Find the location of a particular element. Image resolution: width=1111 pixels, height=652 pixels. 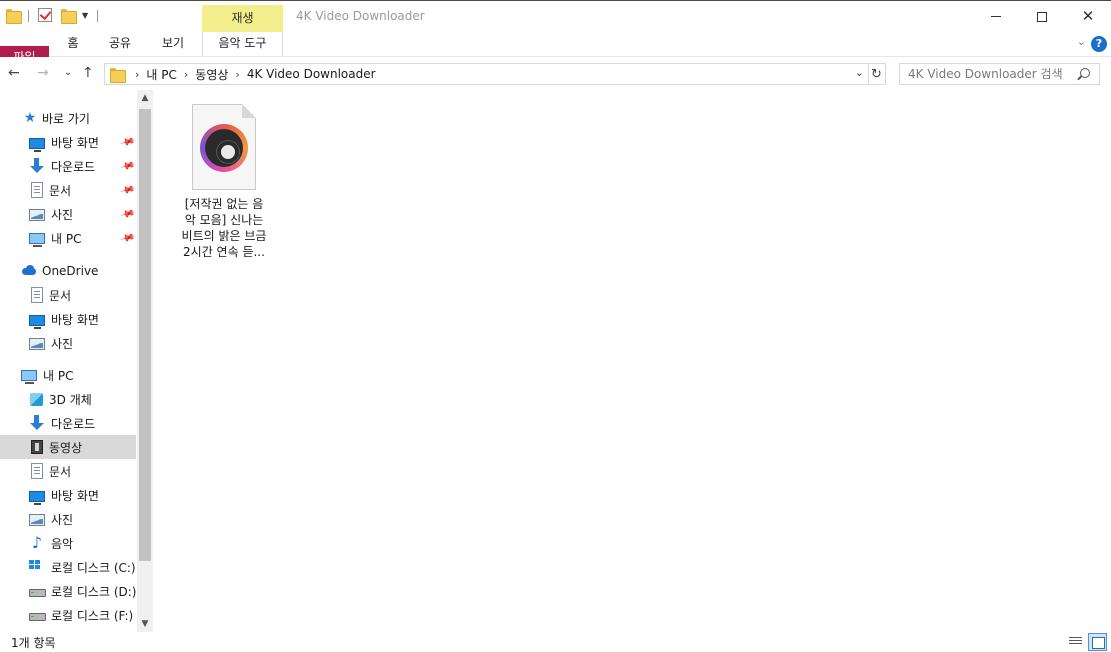

tab-view: 보기 is located at coordinates (173, 44).